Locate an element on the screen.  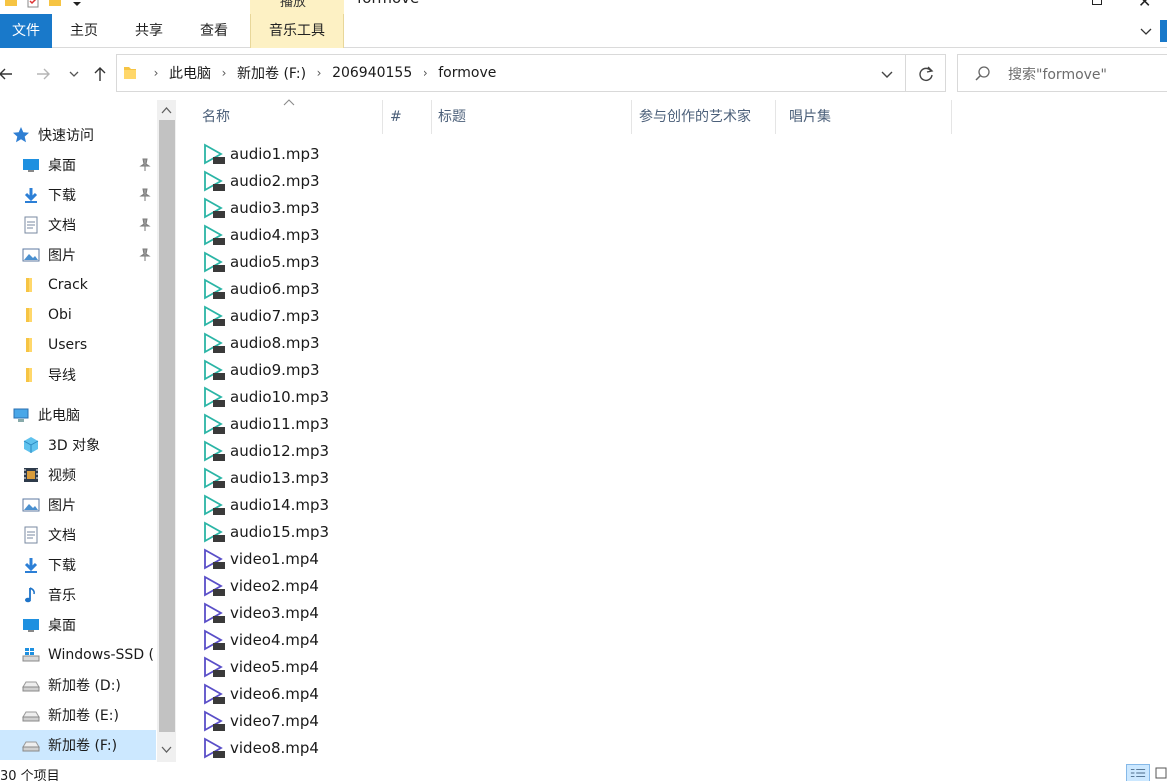
file-list-item: audio11.mp3 is located at coordinates (265, 423).